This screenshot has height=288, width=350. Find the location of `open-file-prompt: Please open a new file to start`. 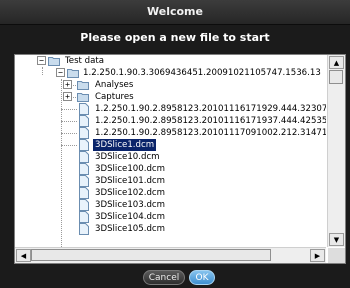

open-file-prompt: Please open a new file to start is located at coordinates (175, 37).